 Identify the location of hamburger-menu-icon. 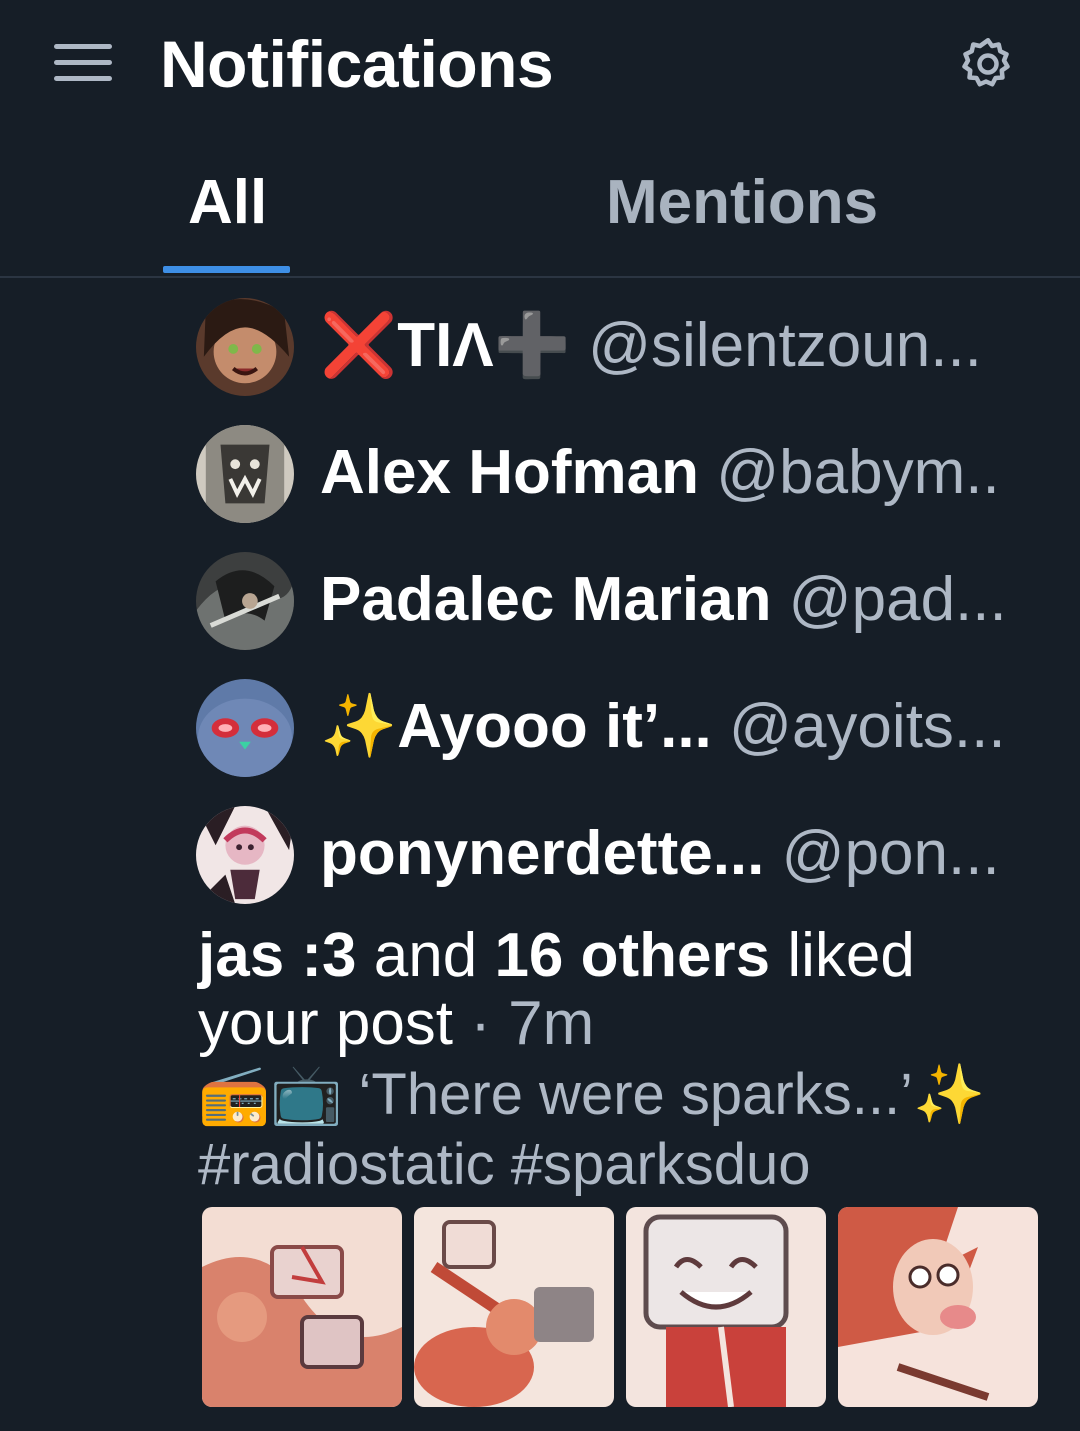
(83, 63).